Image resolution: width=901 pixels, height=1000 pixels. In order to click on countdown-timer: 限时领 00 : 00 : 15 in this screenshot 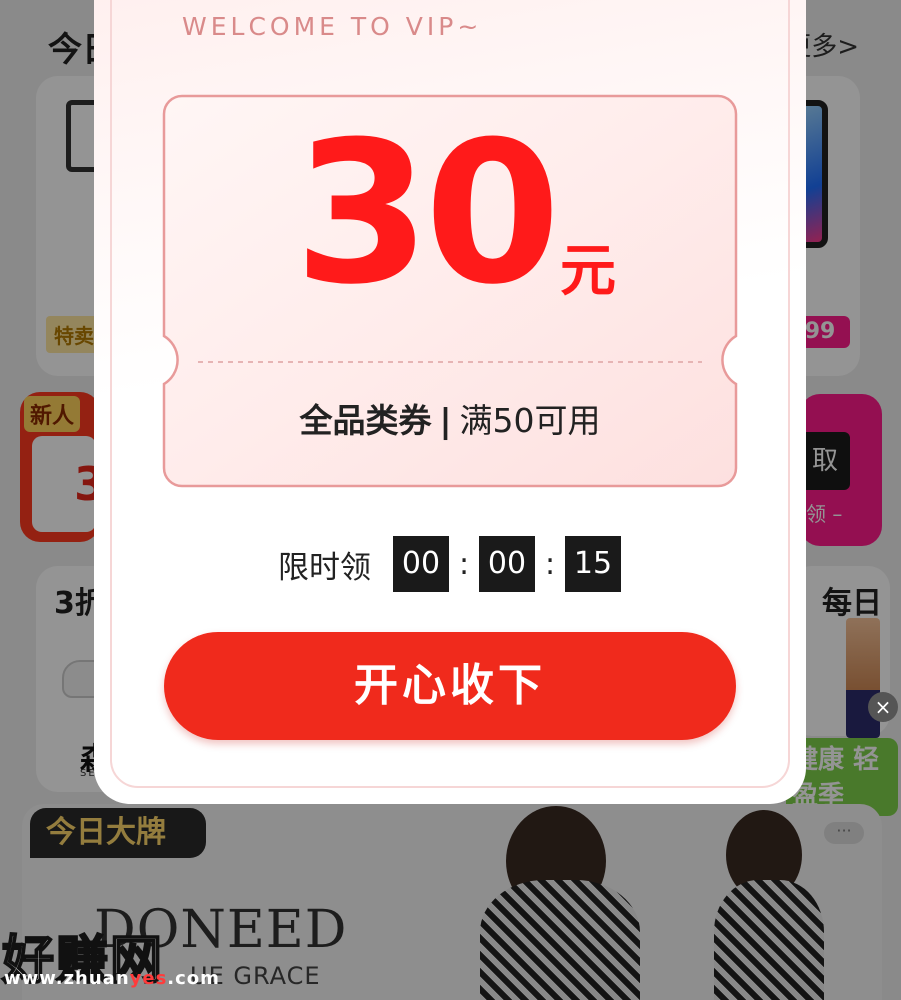, I will do `click(449, 564)`.